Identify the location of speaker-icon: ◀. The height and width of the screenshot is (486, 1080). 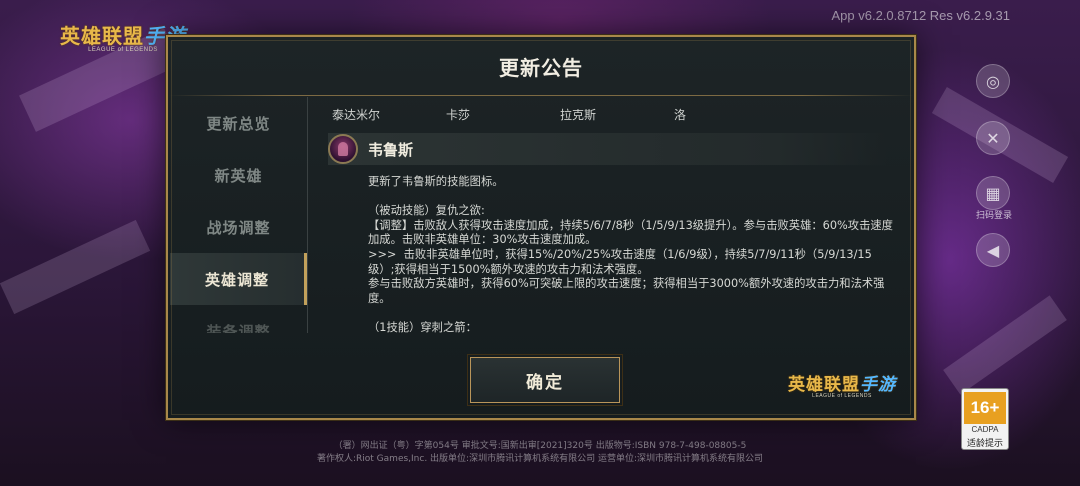
(993, 250).